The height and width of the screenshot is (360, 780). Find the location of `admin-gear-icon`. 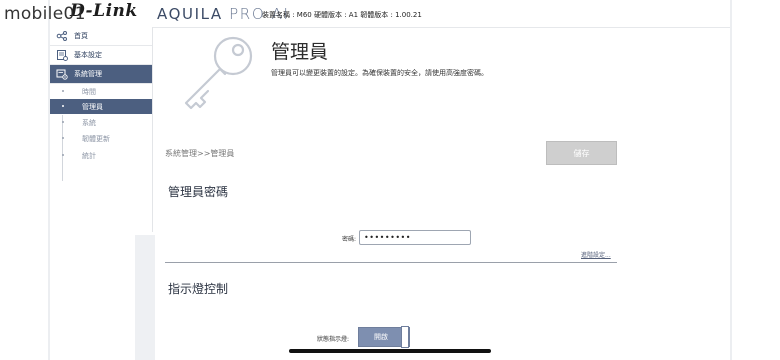

admin-gear-icon is located at coordinates (62, 74).